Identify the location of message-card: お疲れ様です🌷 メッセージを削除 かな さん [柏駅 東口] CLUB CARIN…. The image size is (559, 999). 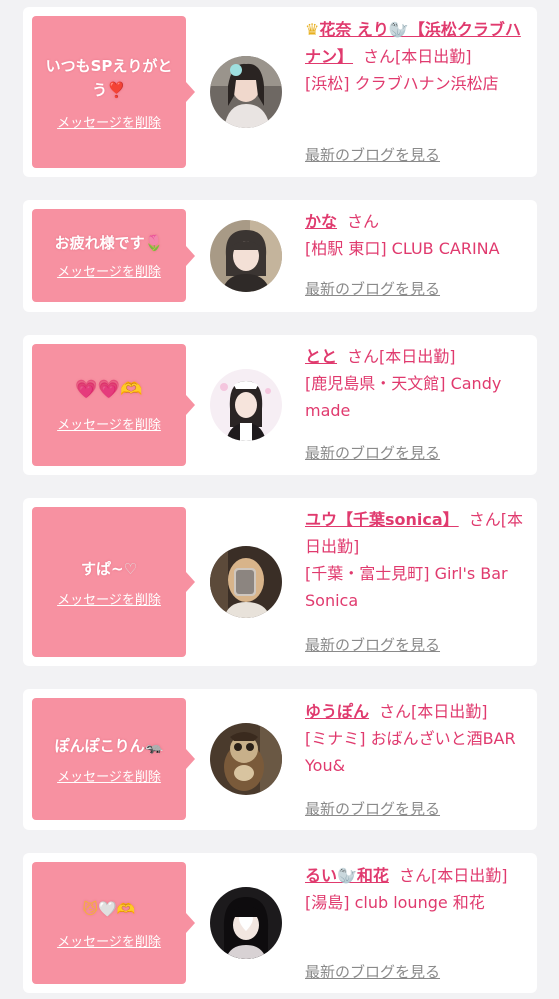
(280, 256).